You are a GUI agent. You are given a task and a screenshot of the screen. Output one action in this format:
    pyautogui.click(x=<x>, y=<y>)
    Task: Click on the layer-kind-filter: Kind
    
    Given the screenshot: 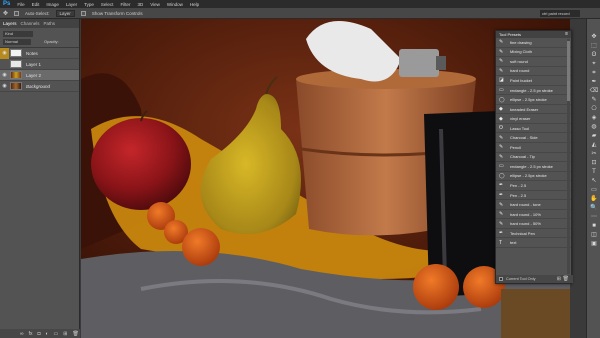 What is the action you would take?
    pyautogui.click(x=18, y=34)
    